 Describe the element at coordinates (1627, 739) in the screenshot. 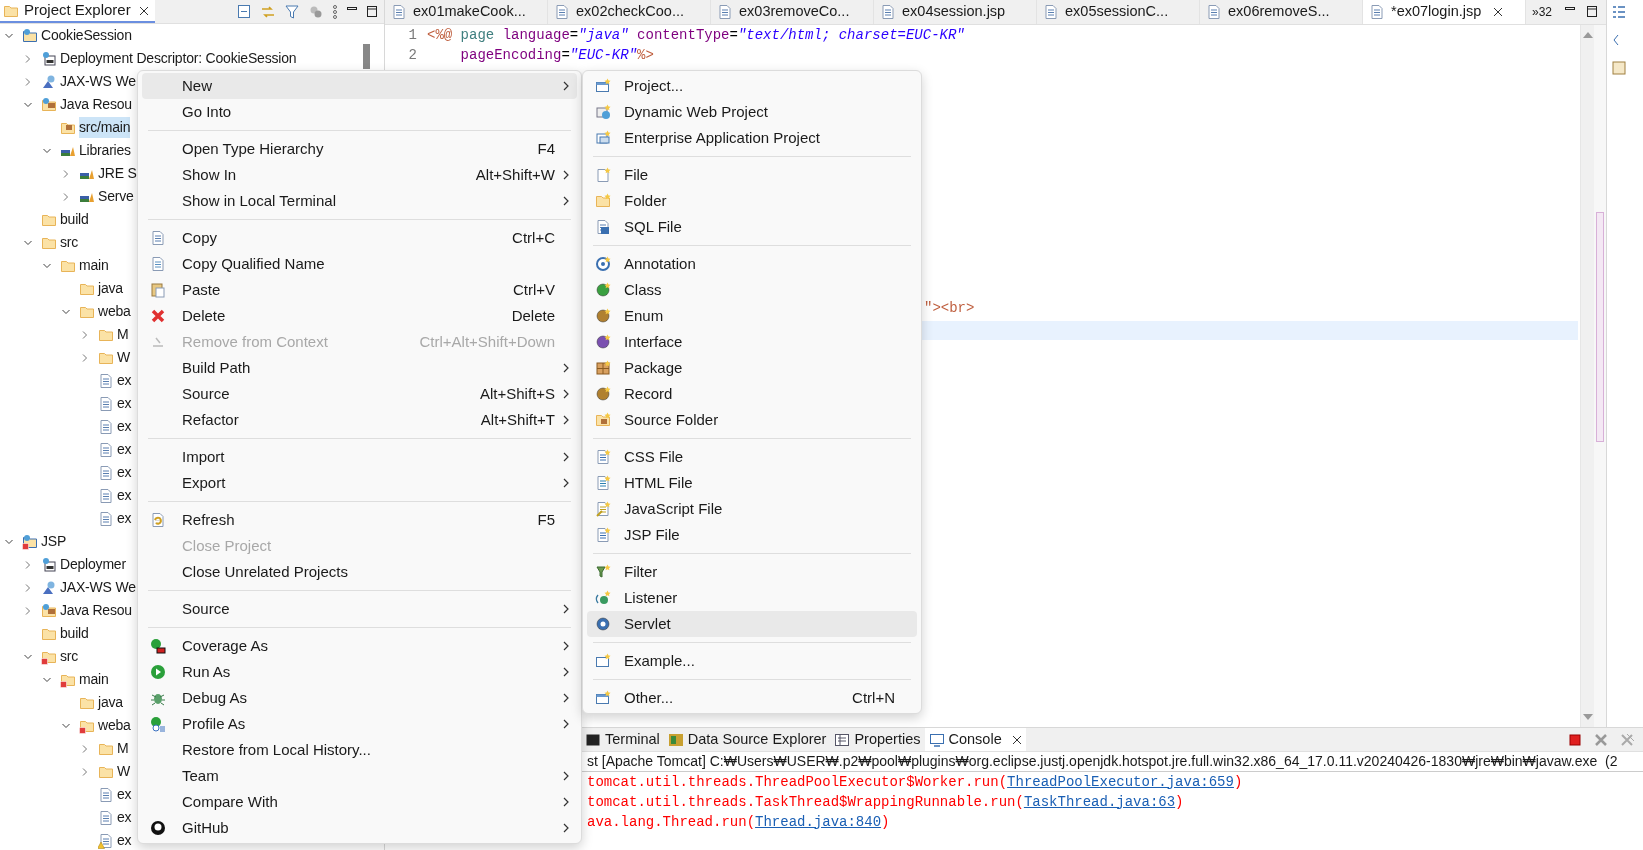

I see `remove-all-icon` at that location.